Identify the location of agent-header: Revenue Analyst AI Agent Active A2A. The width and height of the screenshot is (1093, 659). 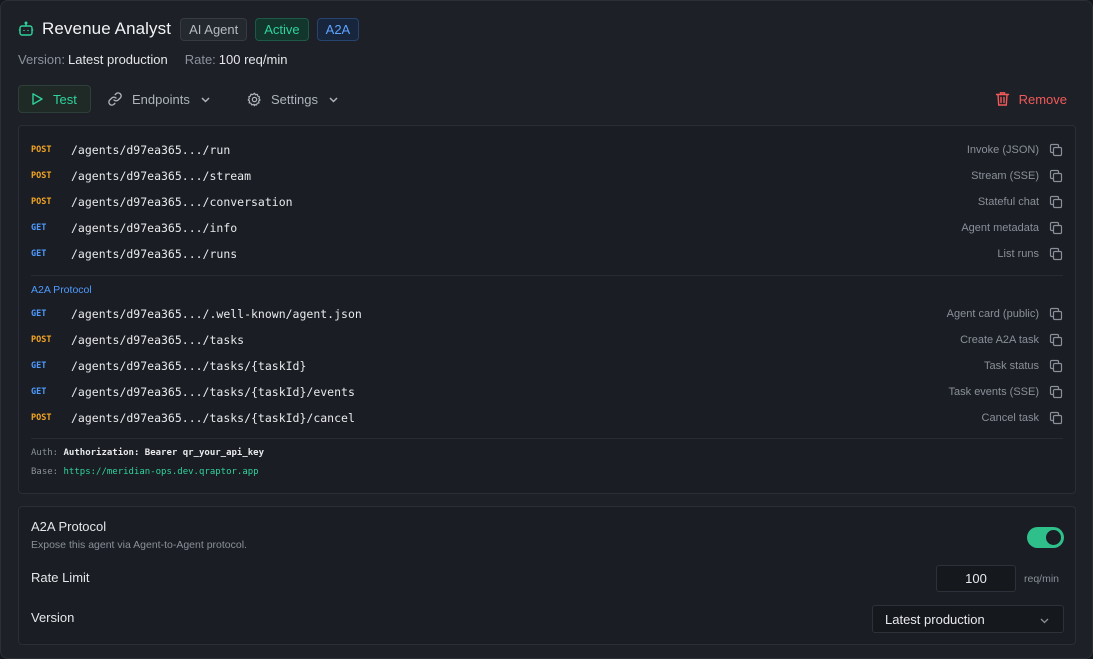
(192, 29).